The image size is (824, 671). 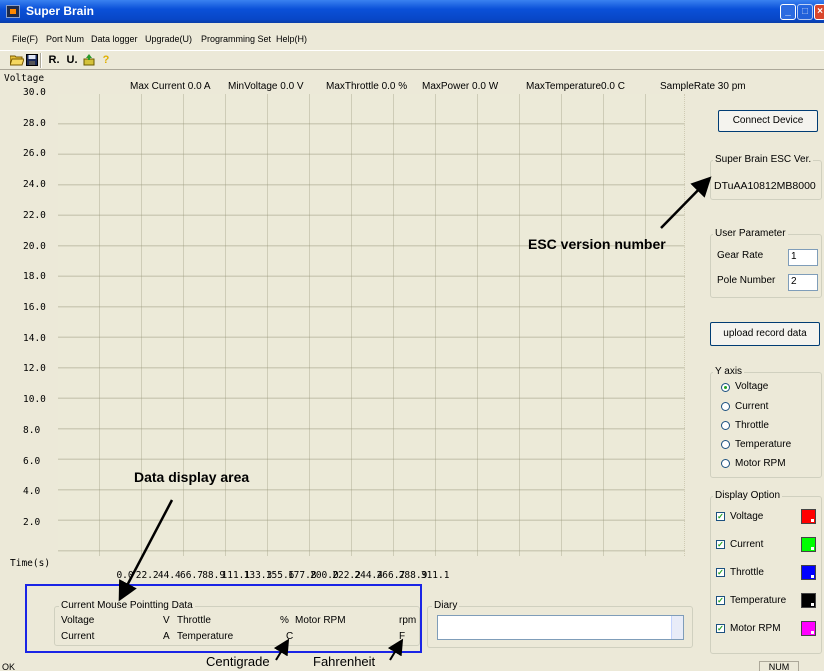 What do you see at coordinates (760, 463) in the screenshot?
I see `radio-motor-rpm-label: Motor RPM` at bounding box center [760, 463].